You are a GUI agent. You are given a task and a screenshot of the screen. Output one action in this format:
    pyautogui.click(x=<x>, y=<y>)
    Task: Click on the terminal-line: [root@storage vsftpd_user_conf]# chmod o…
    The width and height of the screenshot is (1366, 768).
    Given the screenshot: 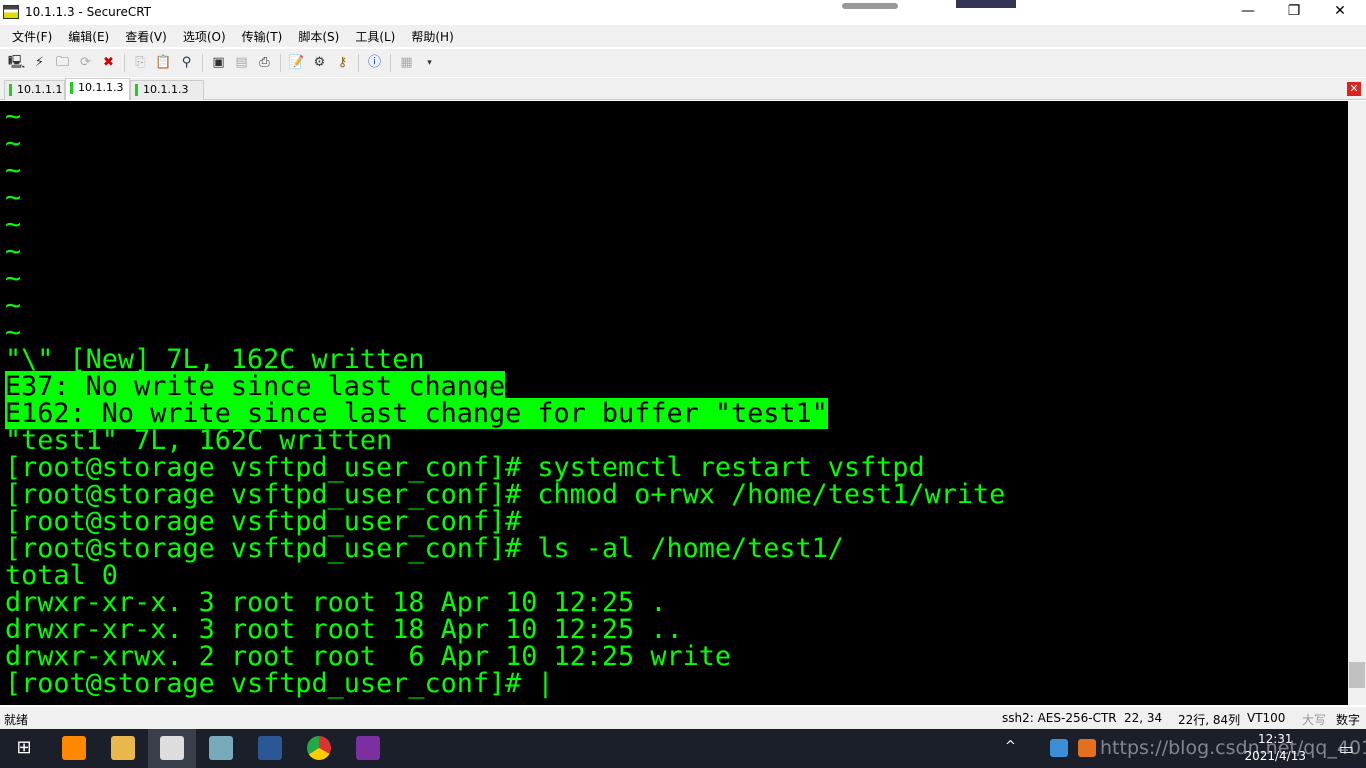 What is the action you would take?
    pyautogui.click(x=674, y=494)
    